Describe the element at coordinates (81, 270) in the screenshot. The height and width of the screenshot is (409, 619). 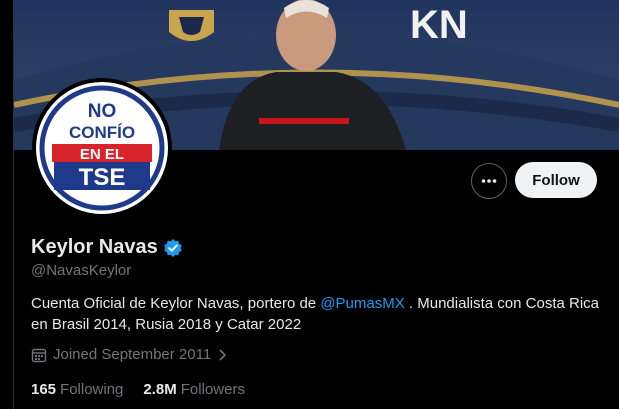
I see `user-handle: @NavasKeylor` at that location.